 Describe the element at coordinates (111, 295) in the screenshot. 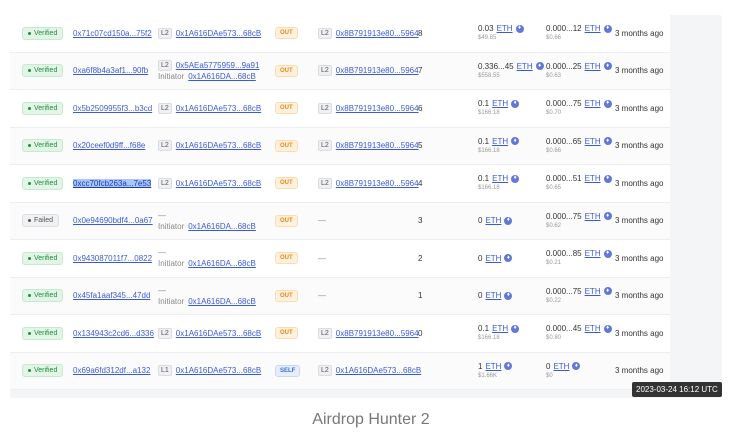

I see `tx-hash-link: 0x45fa1aaf345...47dd` at that location.